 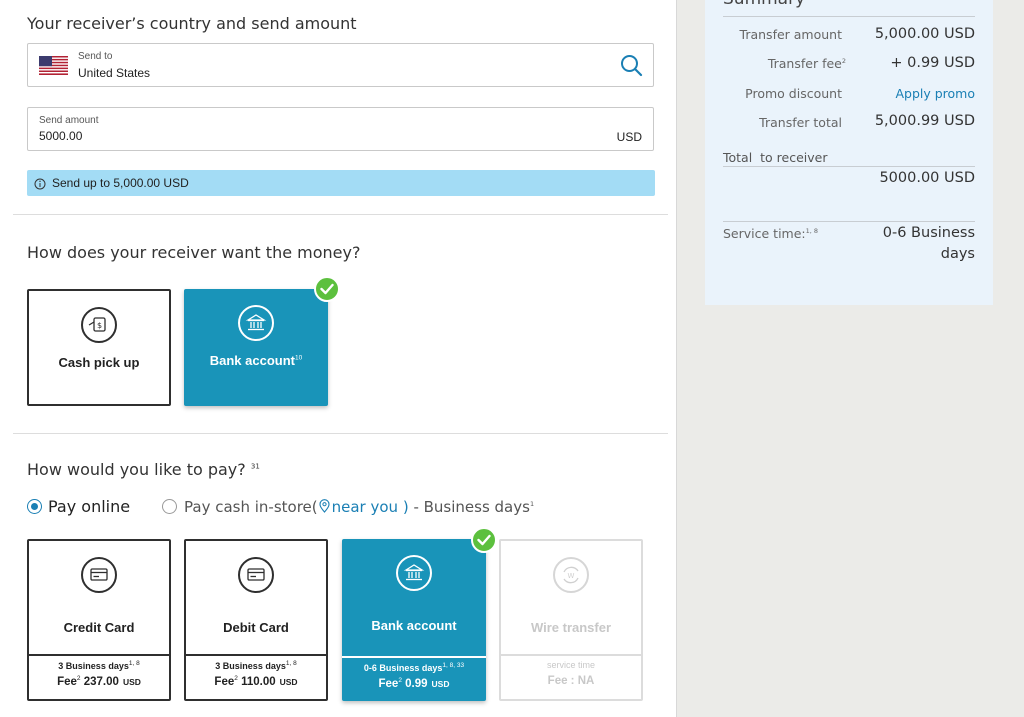 I want to click on send-to-field: Send to United States, so click(x=340, y=65).